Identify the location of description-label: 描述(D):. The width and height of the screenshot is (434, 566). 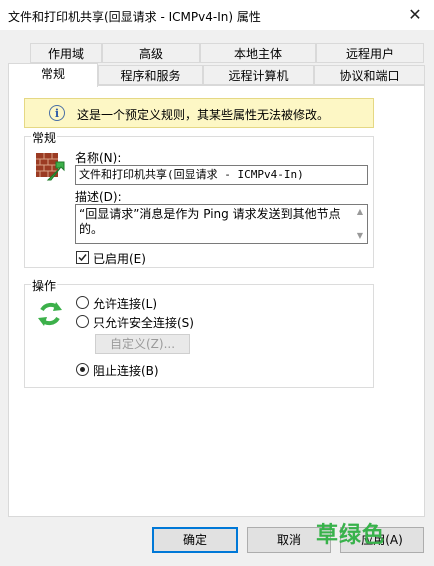
(98, 197).